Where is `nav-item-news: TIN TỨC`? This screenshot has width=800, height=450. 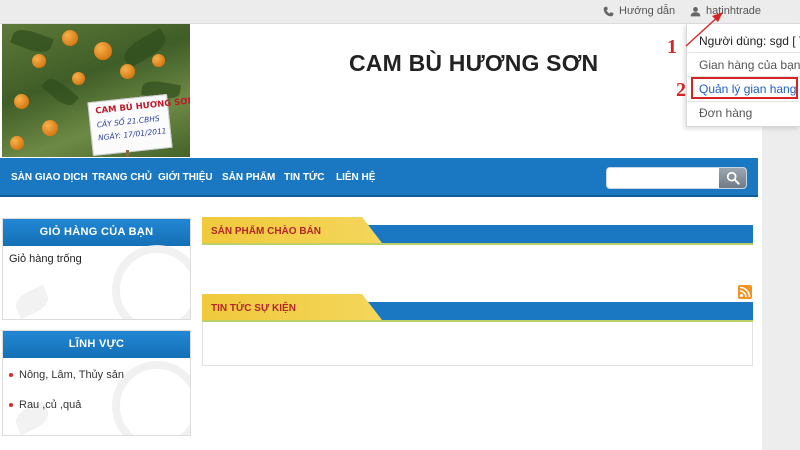
nav-item-news: TIN TỨC is located at coordinates (304, 177).